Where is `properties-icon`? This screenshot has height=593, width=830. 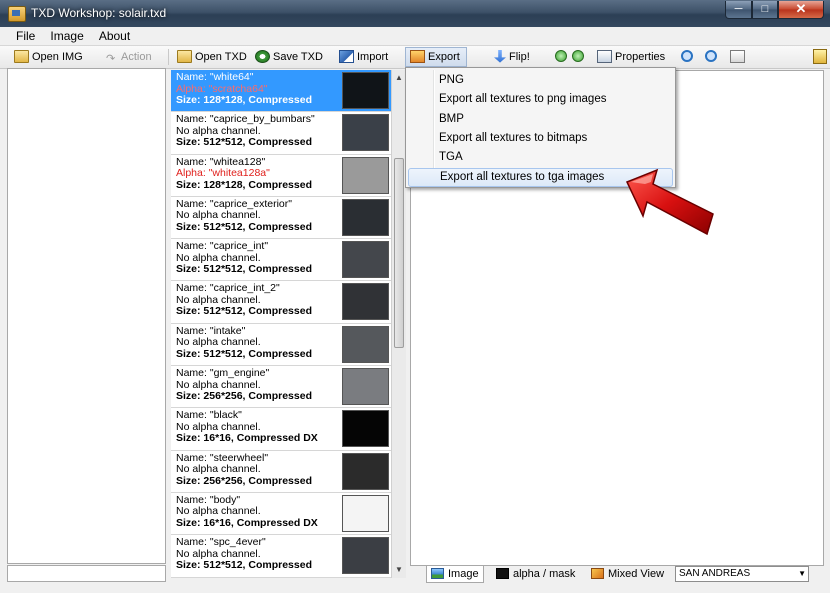 properties-icon is located at coordinates (604, 56).